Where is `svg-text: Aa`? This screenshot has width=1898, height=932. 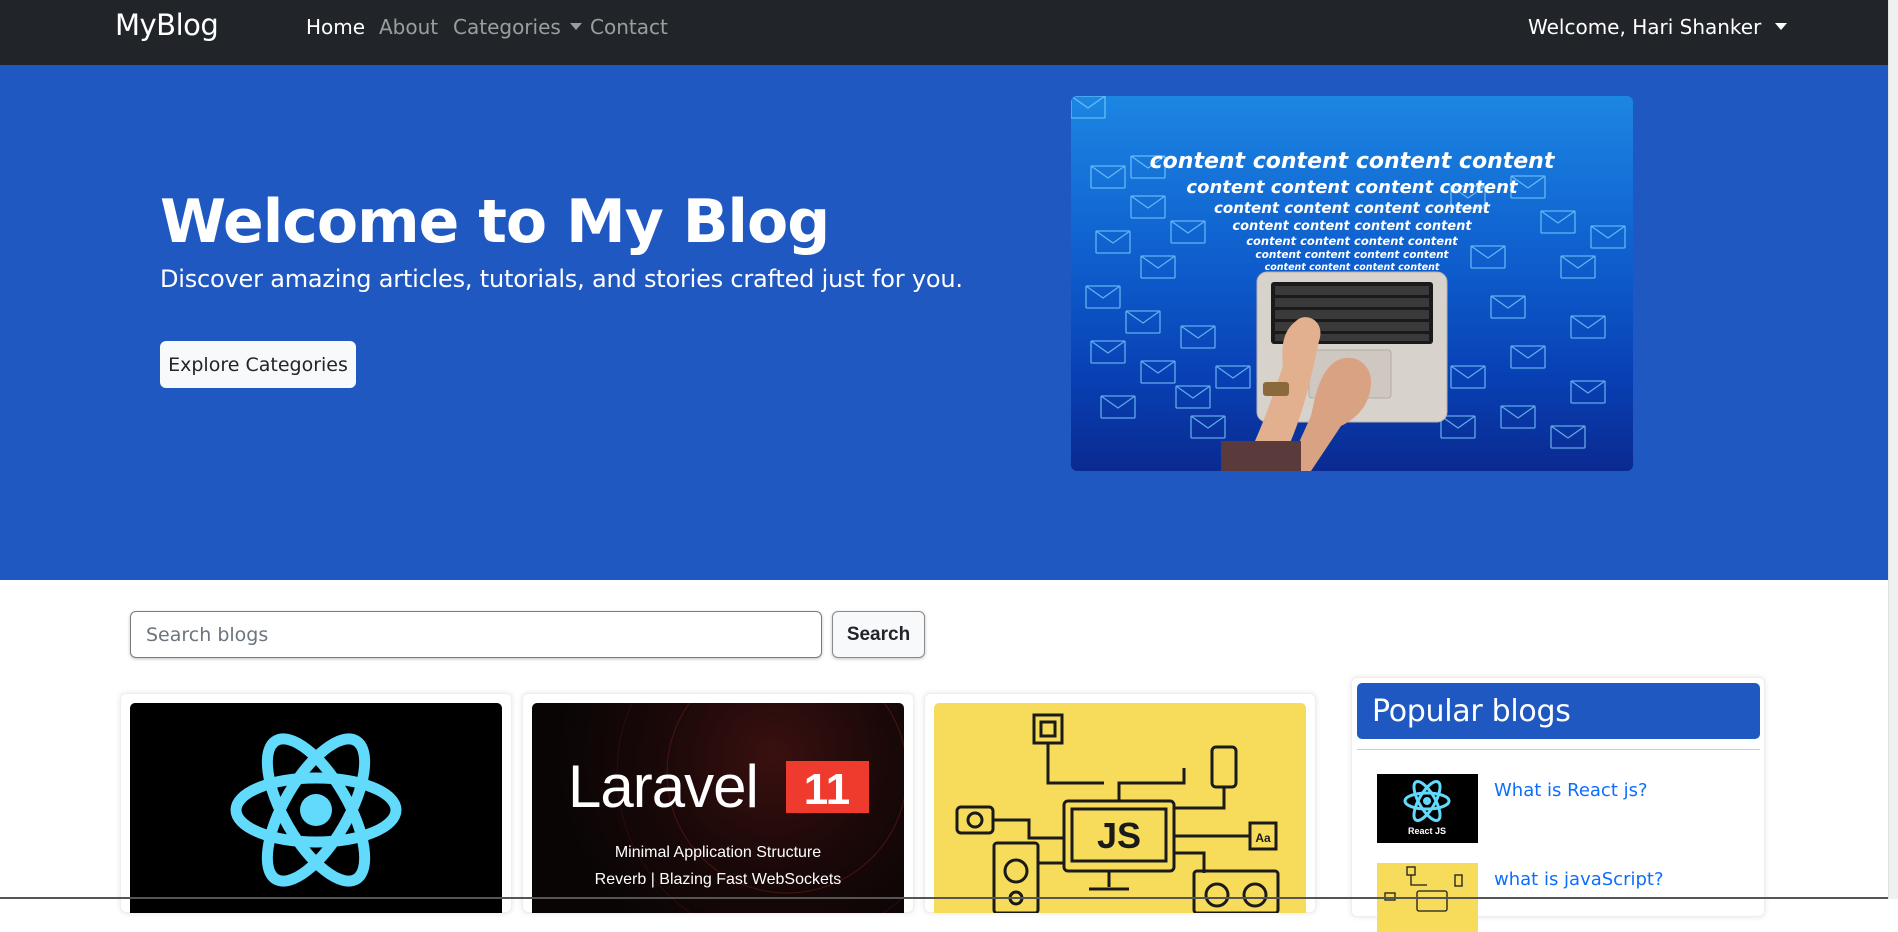
svg-text: Aa is located at coordinates (1263, 838).